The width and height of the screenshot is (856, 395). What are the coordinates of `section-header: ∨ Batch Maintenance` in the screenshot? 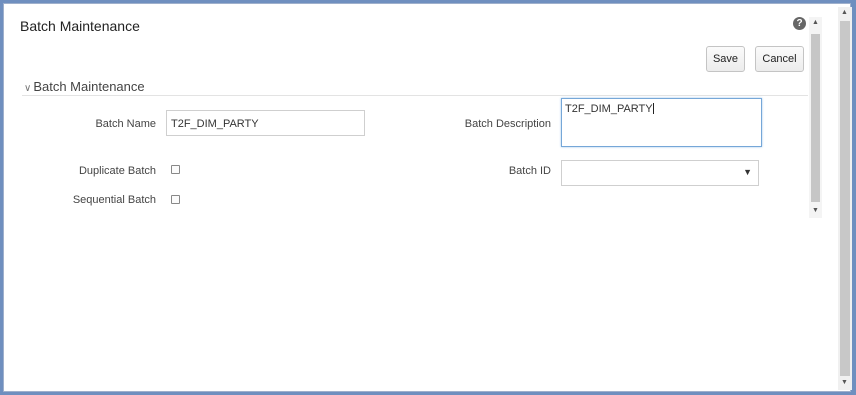 It's located at (84, 86).